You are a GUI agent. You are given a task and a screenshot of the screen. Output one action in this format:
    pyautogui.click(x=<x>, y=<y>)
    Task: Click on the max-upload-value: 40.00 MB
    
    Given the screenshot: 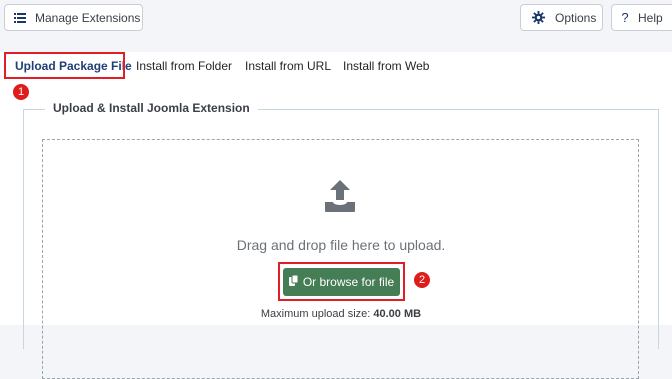 What is the action you would take?
    pyautogui.click(x=397, y=314)
    